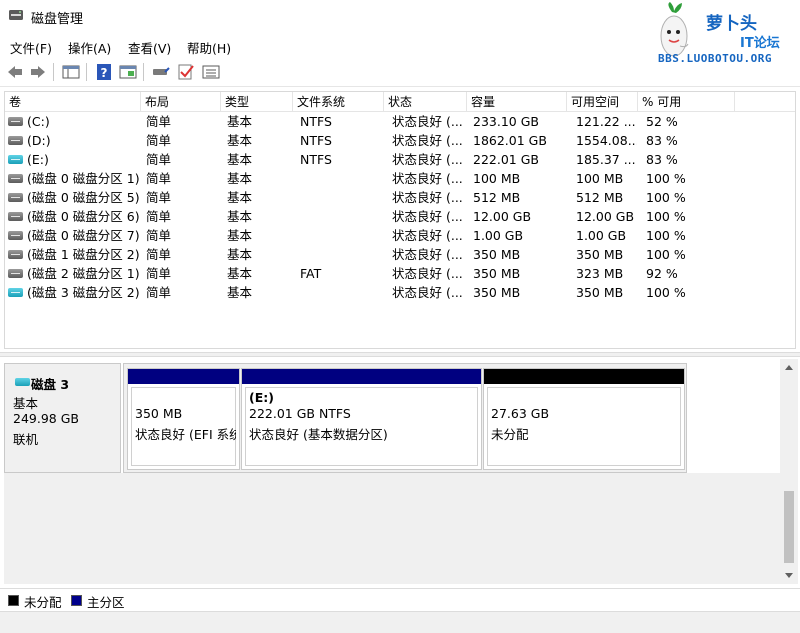 This screenshot has height=633, width=800. I want to click on connect-drive-icon, so click(161, 72).